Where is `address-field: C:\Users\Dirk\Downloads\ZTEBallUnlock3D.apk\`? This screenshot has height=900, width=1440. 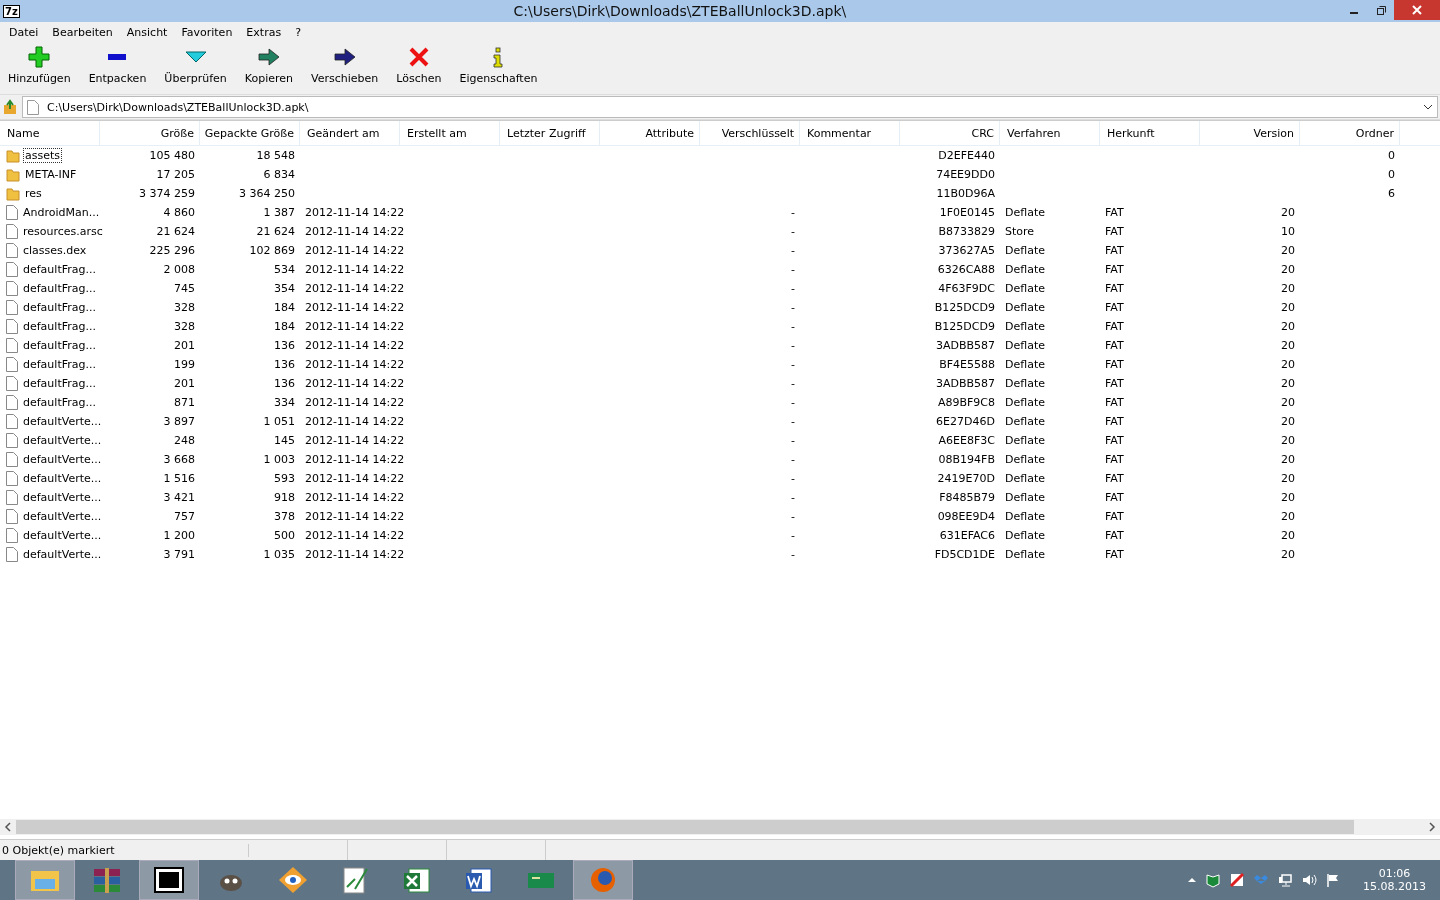 address-field: C:\Users\Dirk\Downloads\ZTEBallUnlock3D.apk\ is located at coordinates (730, 107).